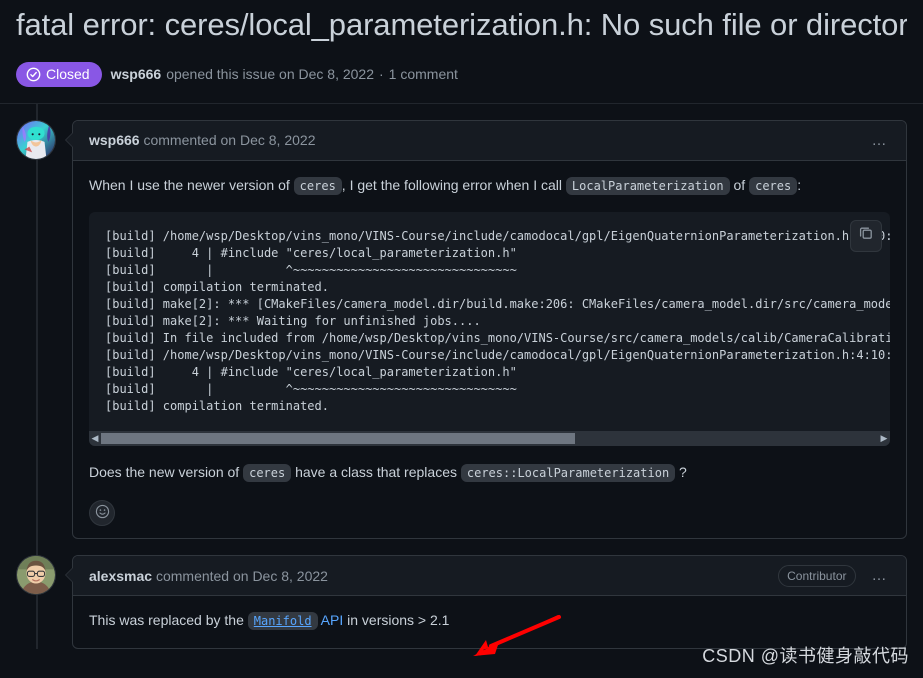 The width and height of the screenshot is (923, 678). What do you see at coordinates (647, 185) in the screenshot?
I see `inline-code: LocalParameterization` at bounding box center [647, 185].